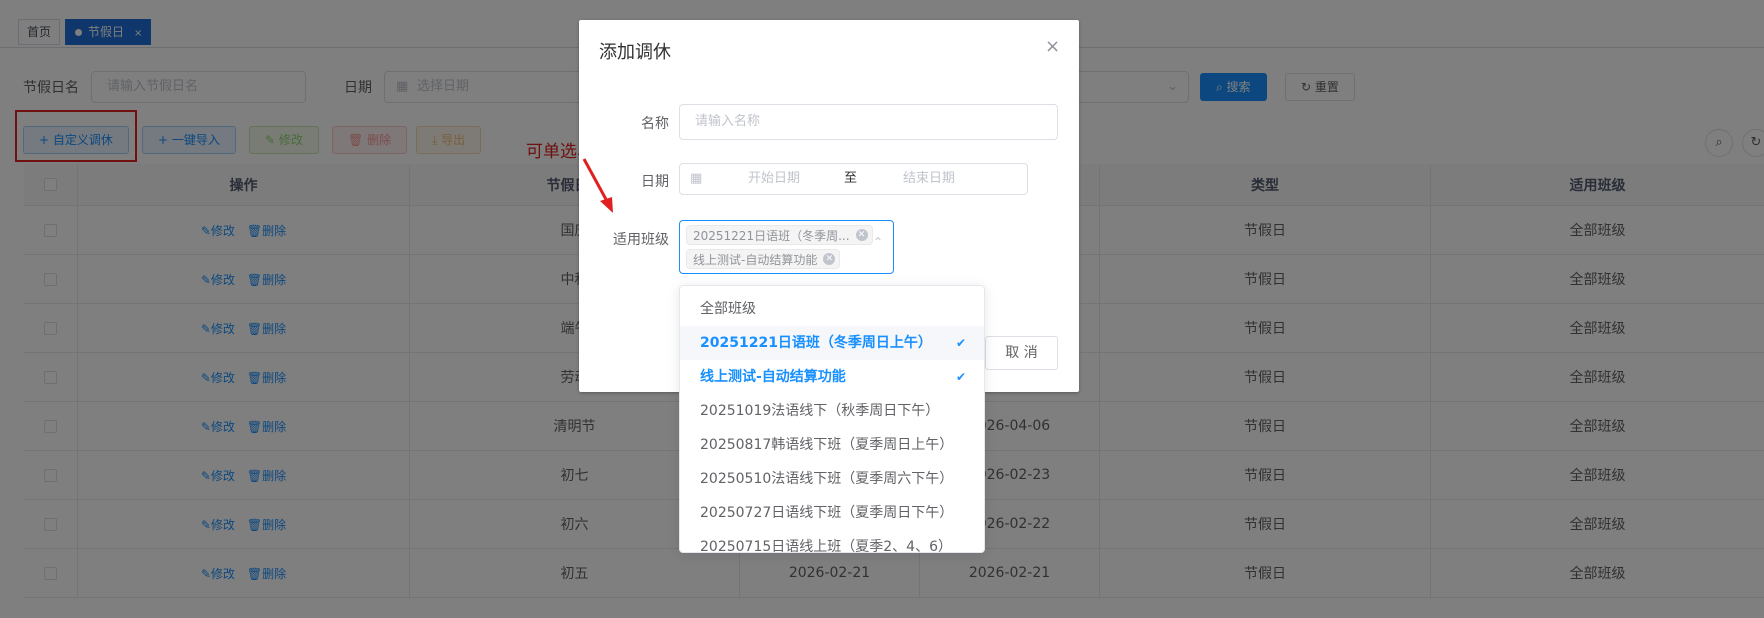  What do you see at coordinates (929, 179) in the screenshot?
I see `end-date-input: 结束日期` at bounding box center [929, 179].